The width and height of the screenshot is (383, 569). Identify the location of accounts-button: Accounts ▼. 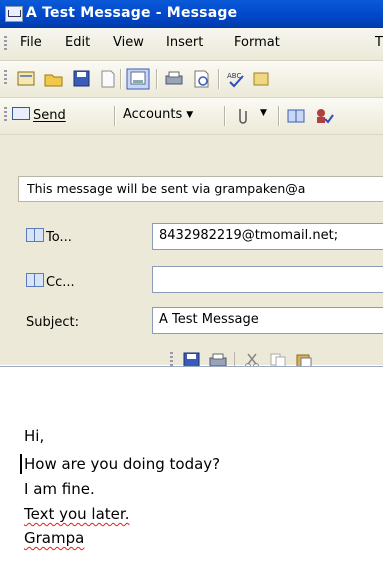
(158, 114).